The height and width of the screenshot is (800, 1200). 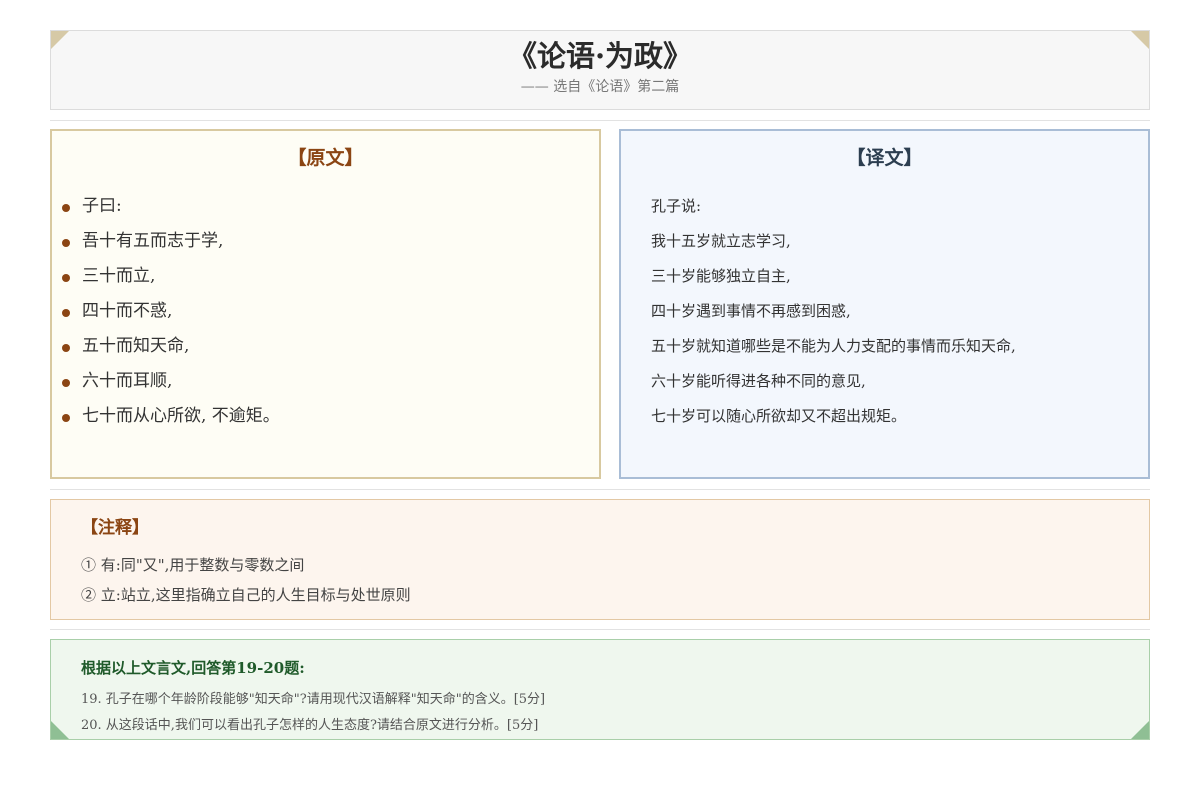 I want to click on list-item: 我十五岁就立志学习,, so click(x=721, y=241).